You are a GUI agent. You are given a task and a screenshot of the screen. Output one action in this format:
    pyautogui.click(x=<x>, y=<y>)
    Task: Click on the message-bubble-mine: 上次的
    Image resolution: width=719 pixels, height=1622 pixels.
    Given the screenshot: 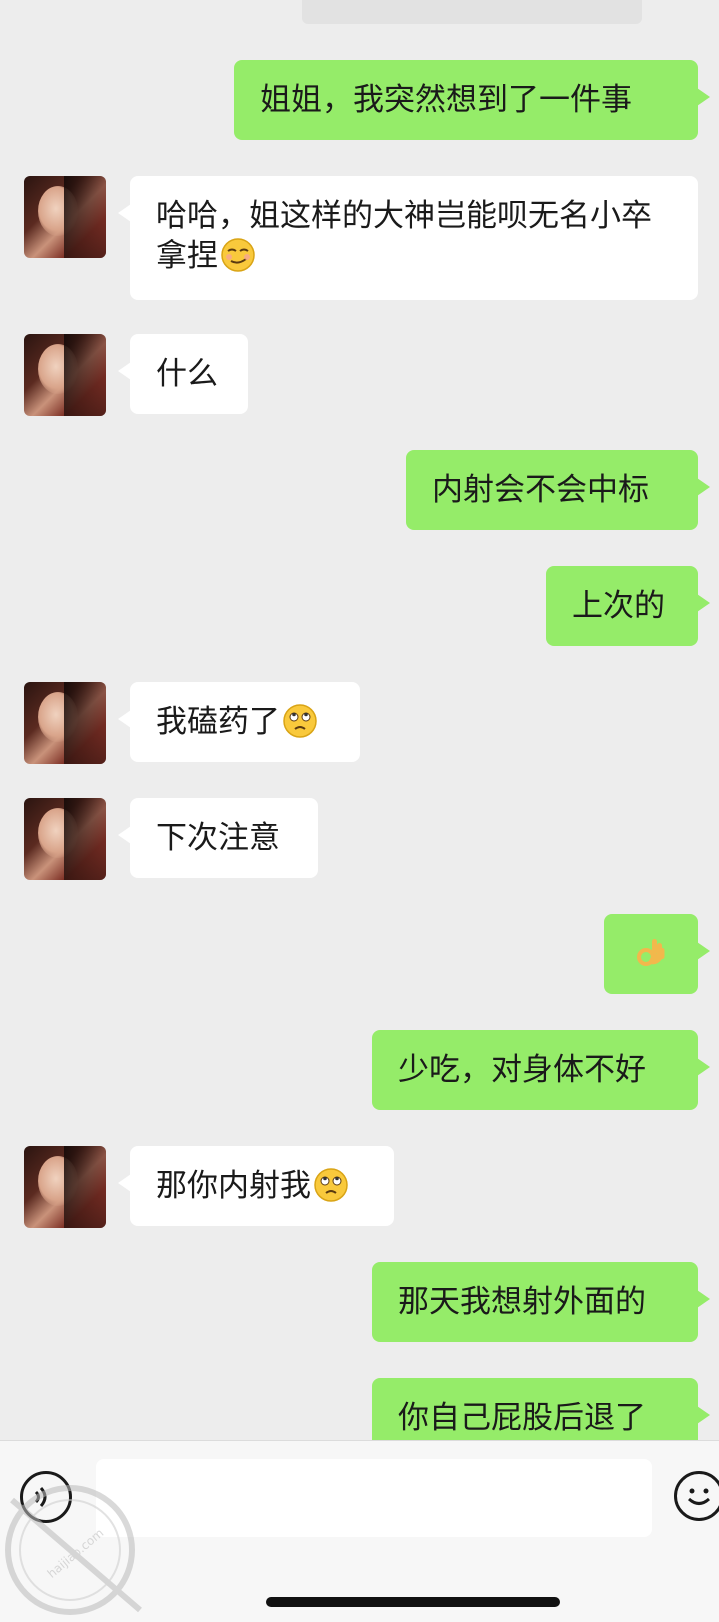 What is the action you would take?
    pyautogui.click(x=628, y=606)
    